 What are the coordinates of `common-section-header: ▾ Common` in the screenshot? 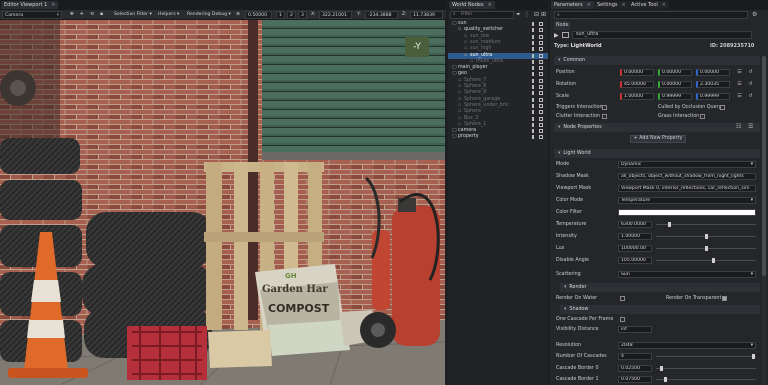 It's located at (657, 60).